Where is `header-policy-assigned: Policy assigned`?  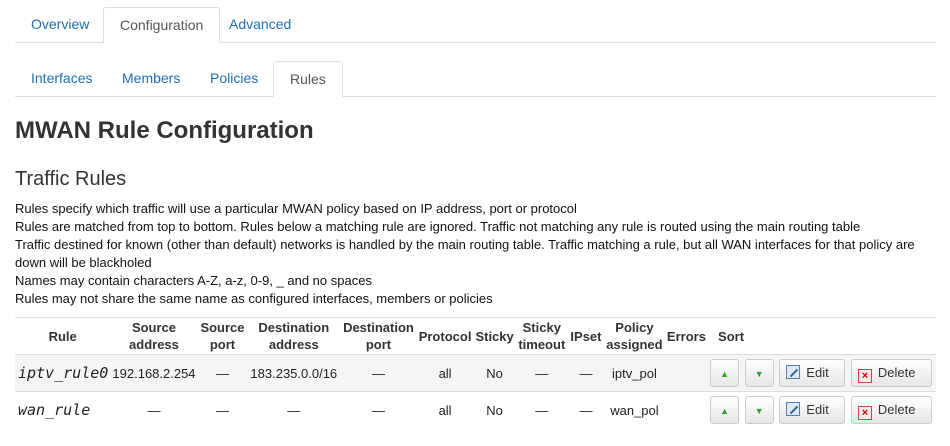 header-policy-assigned: Policy assigned is located at coordinates (634, 336).